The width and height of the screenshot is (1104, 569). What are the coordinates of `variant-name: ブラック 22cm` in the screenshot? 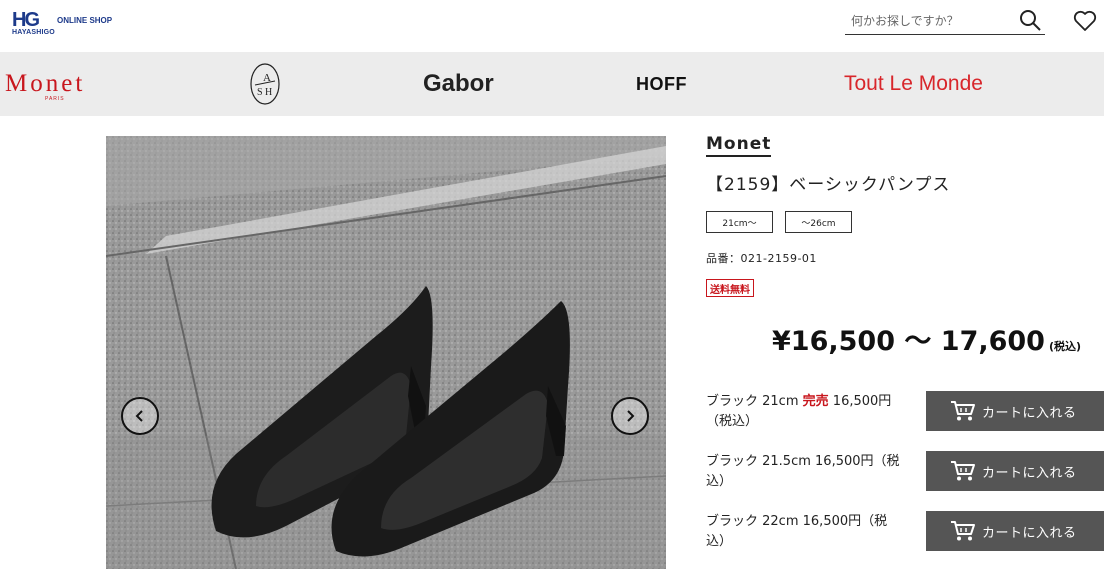 It's located at (752, 521).